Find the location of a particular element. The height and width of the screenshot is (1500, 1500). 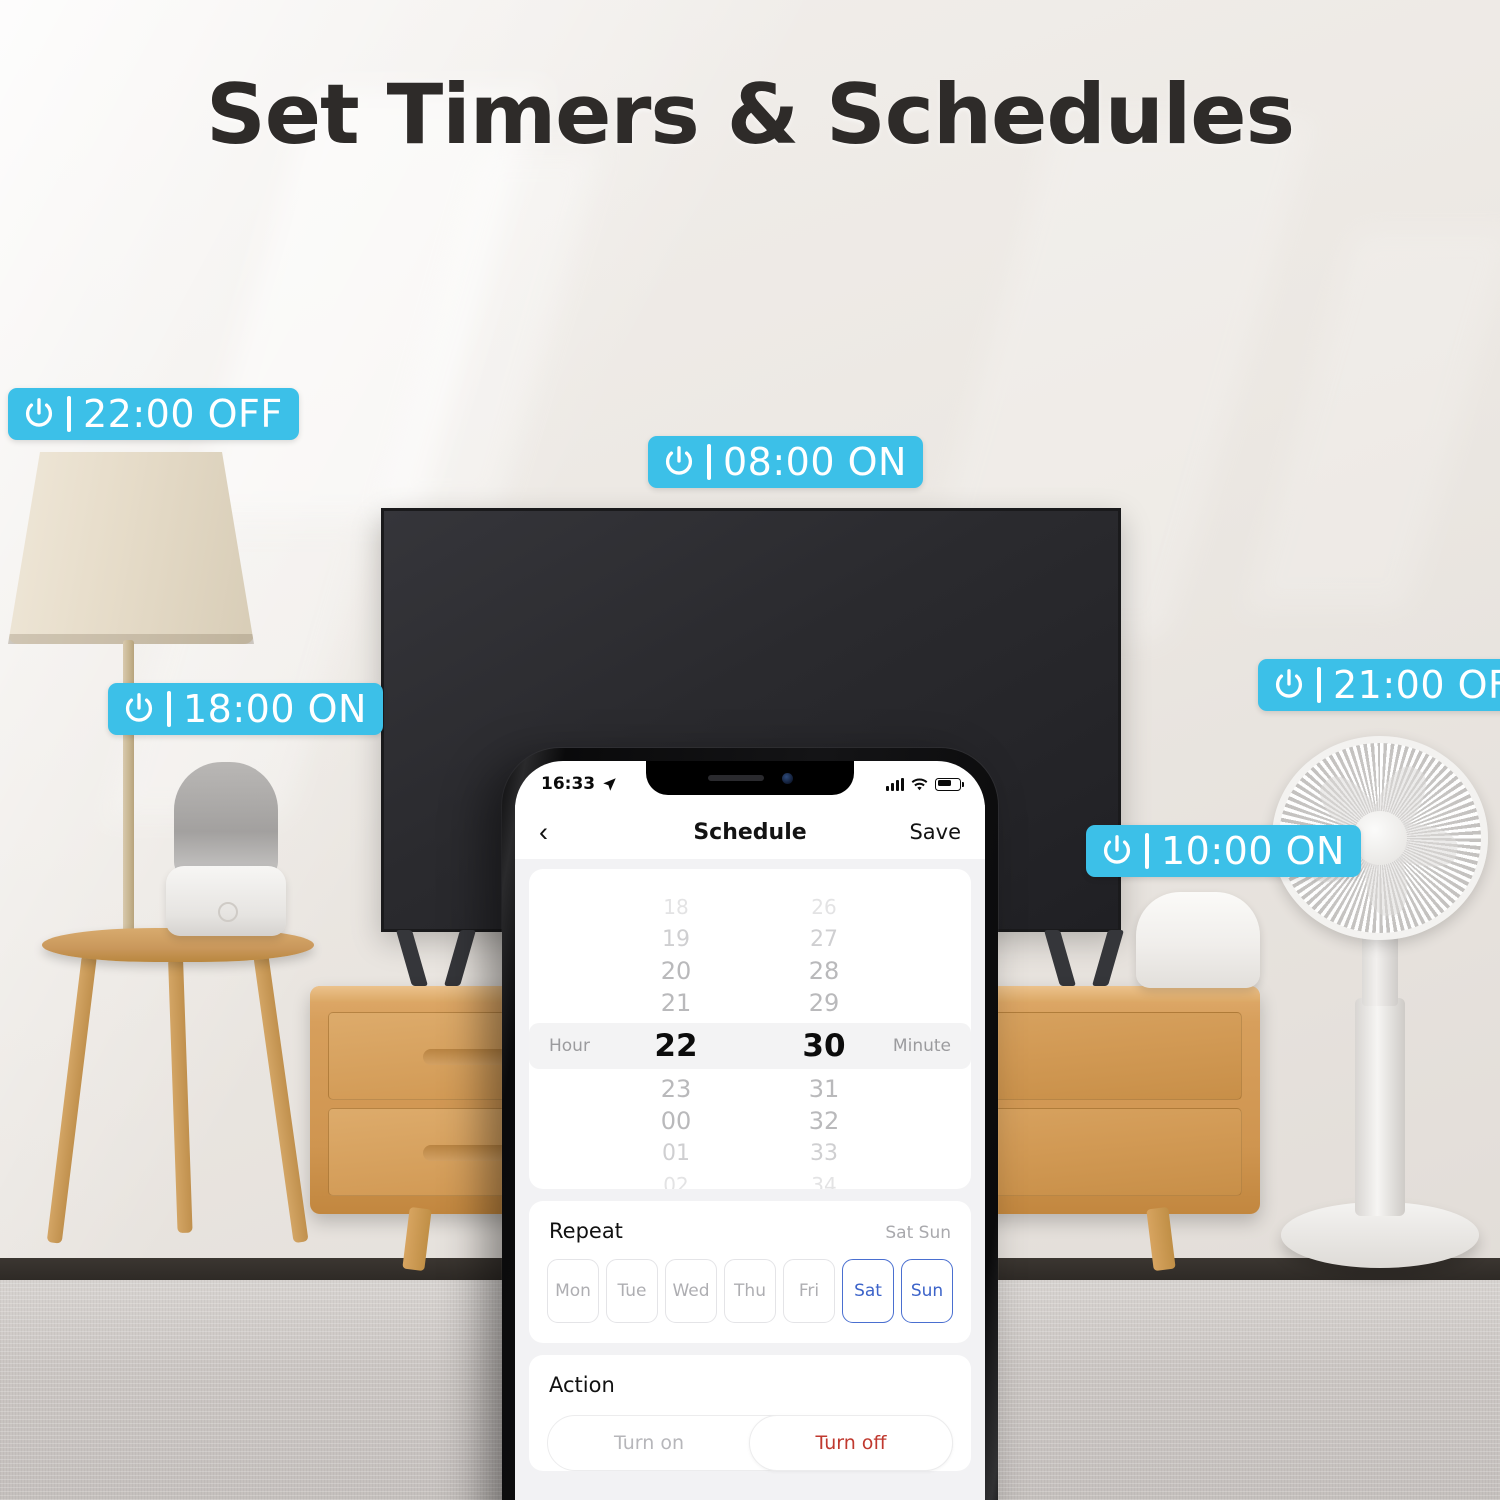

badge-label: 21:00 OFF is located at coordinates (1416, 685).